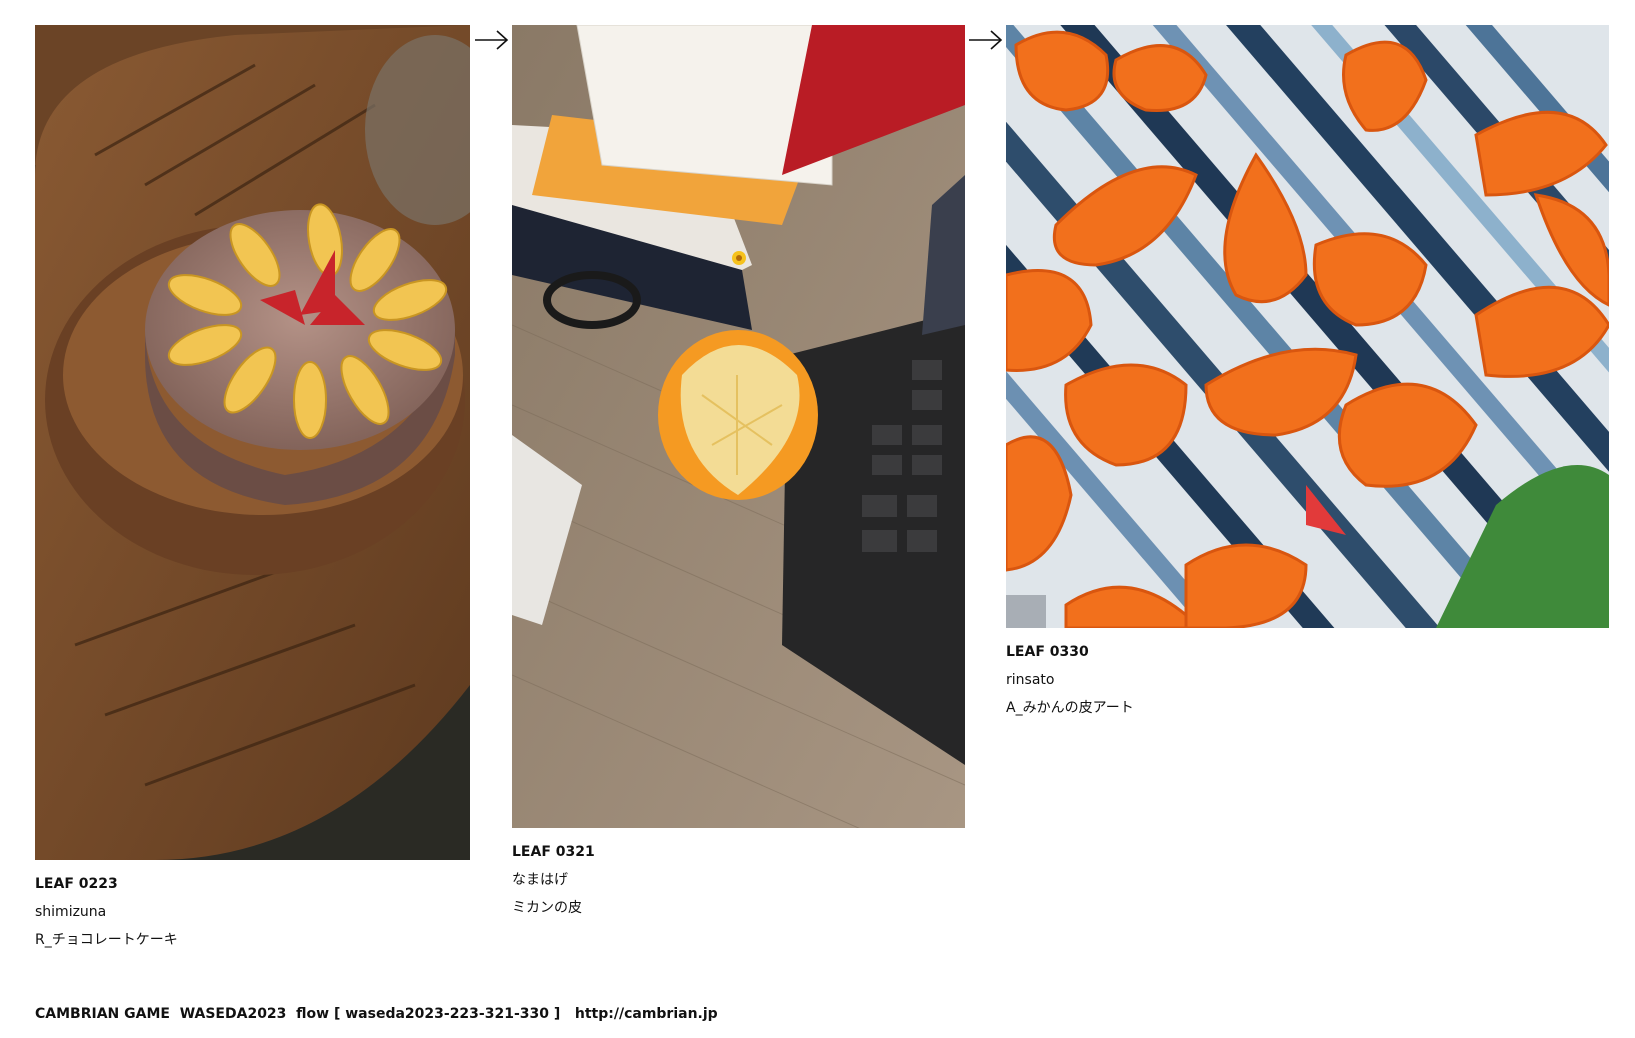 Image resolution: width=1635 pixels, height=1038 pixels. What do you see at coordinates (106, 940) in the screenshot?
I see `leaf-title: R_チョコレートケーキ` at bounding box center [106, 940].